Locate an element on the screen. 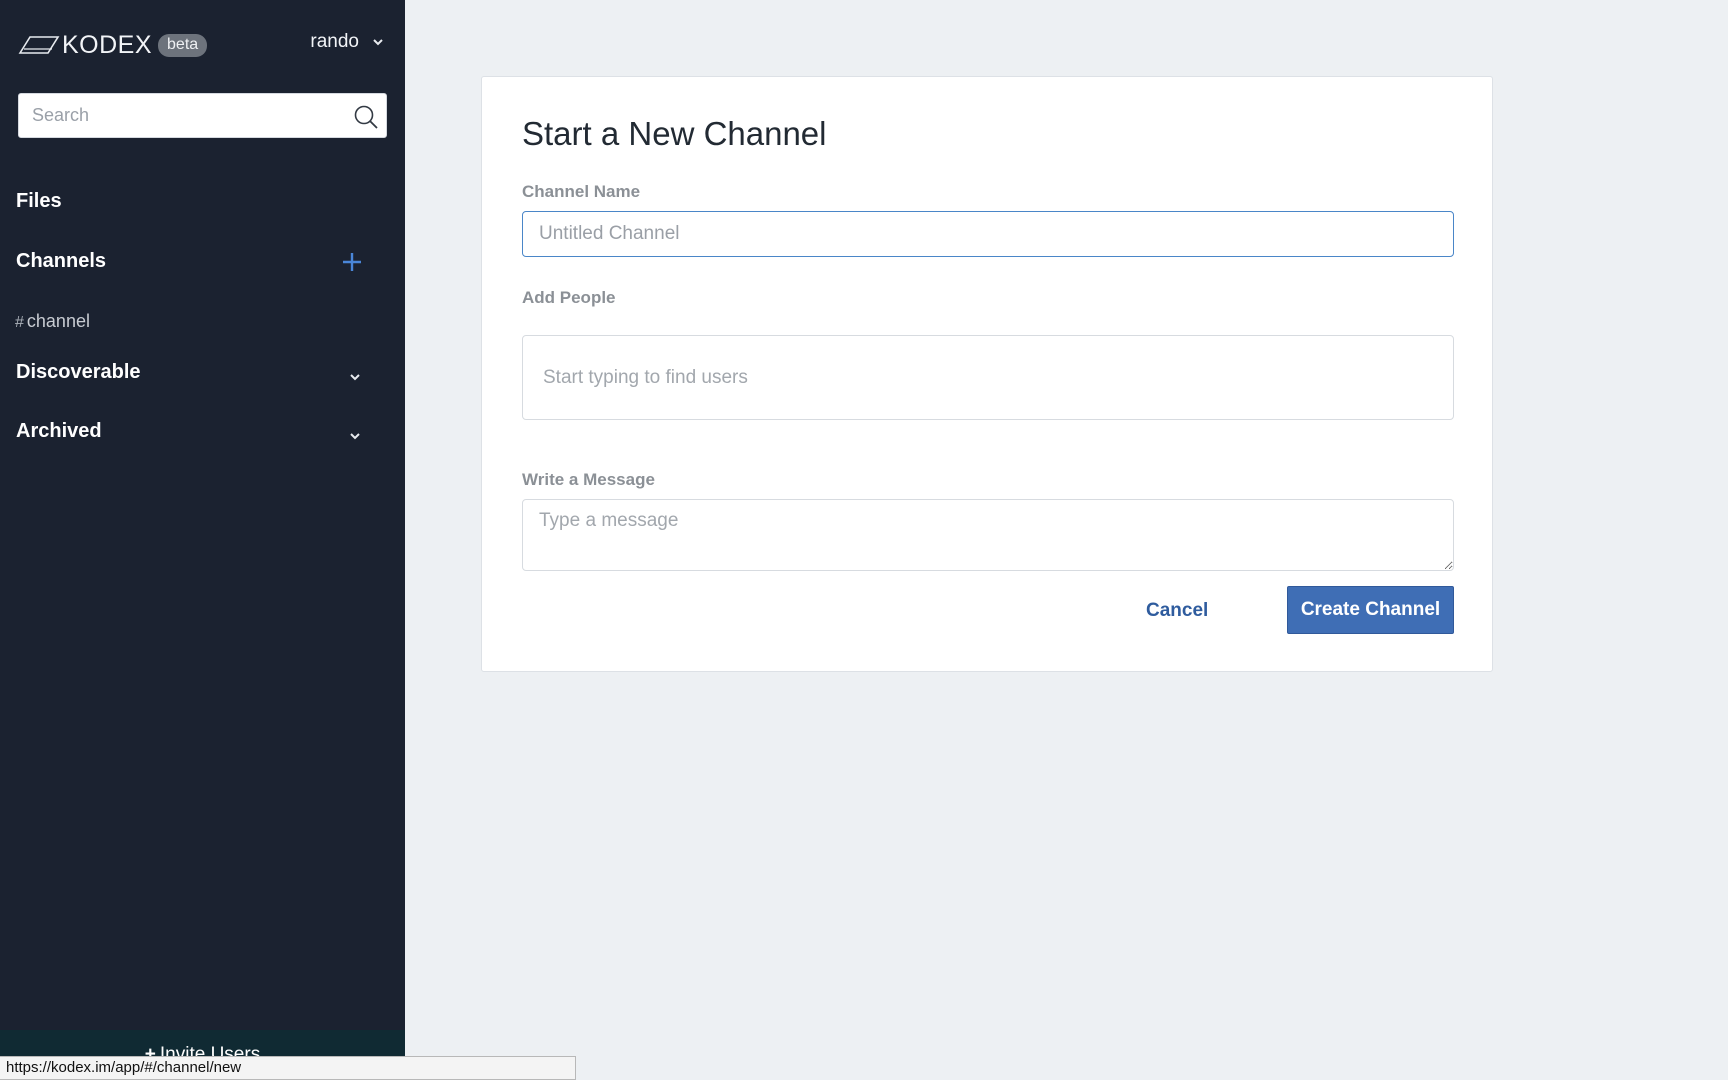 This screenshot has width=1728, height=1080. plus-icon is located at coordinates (352, 262).